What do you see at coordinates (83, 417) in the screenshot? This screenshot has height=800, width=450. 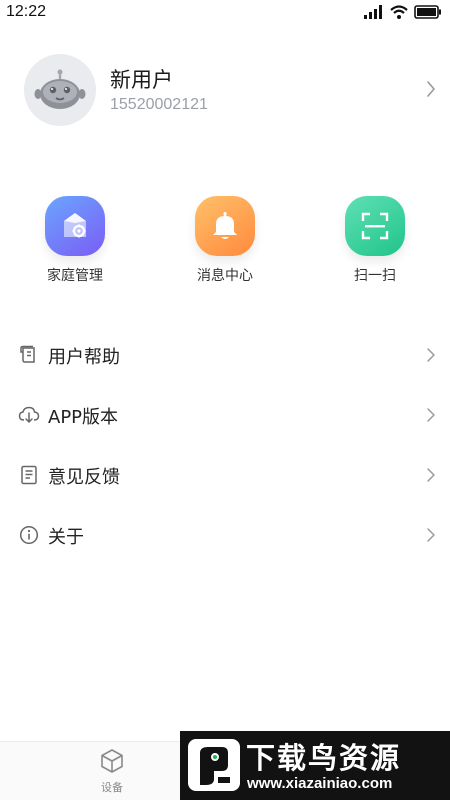 I see `menu-label-app-version: APP版本` at bounding box center [83, 417].